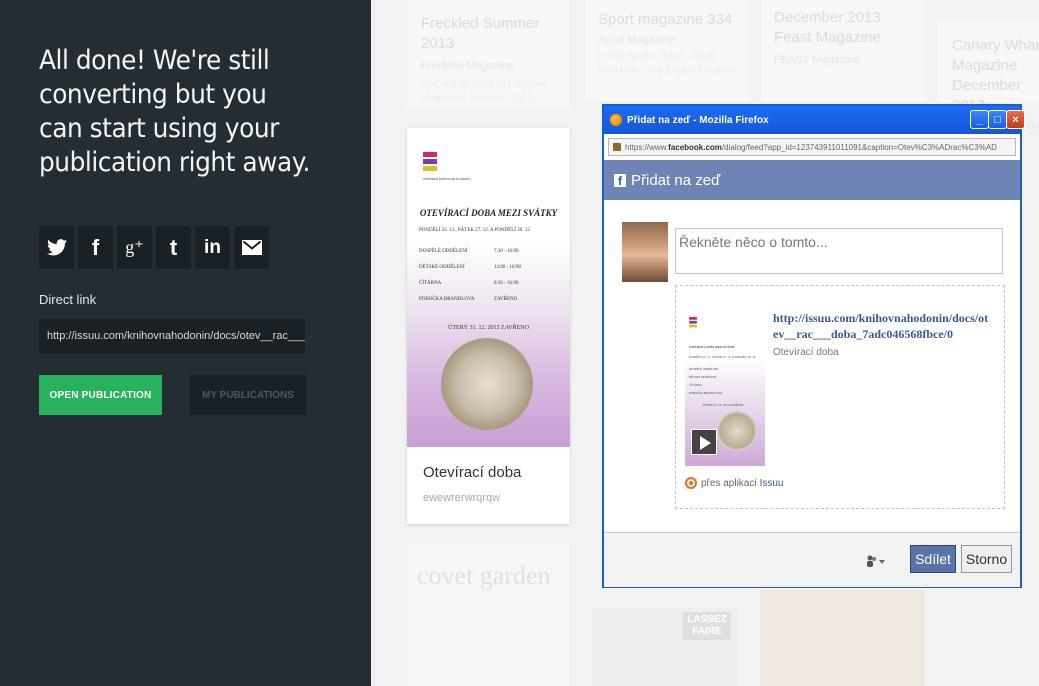  I want to click on background-card: LASSEZ FAIRE, so click(664, 647).